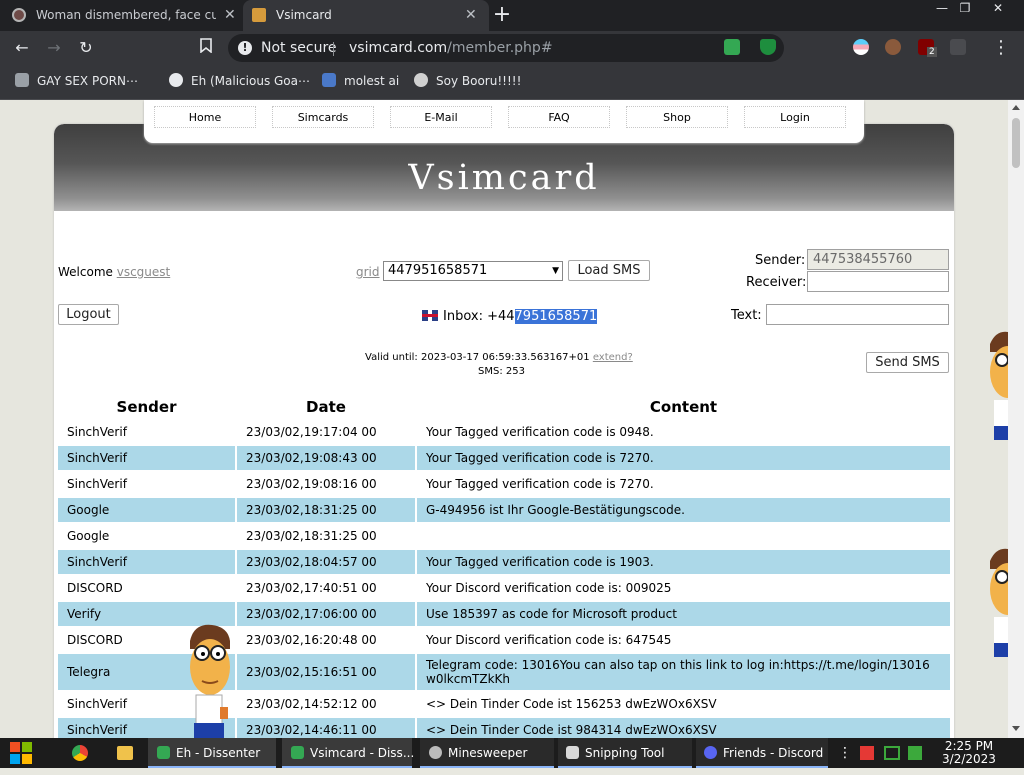 The height and width of the screenshot is (775, 1024). Describe the element at coordinates (144, 272) in the screenshot. I see `username-link: vscguest` at that location.